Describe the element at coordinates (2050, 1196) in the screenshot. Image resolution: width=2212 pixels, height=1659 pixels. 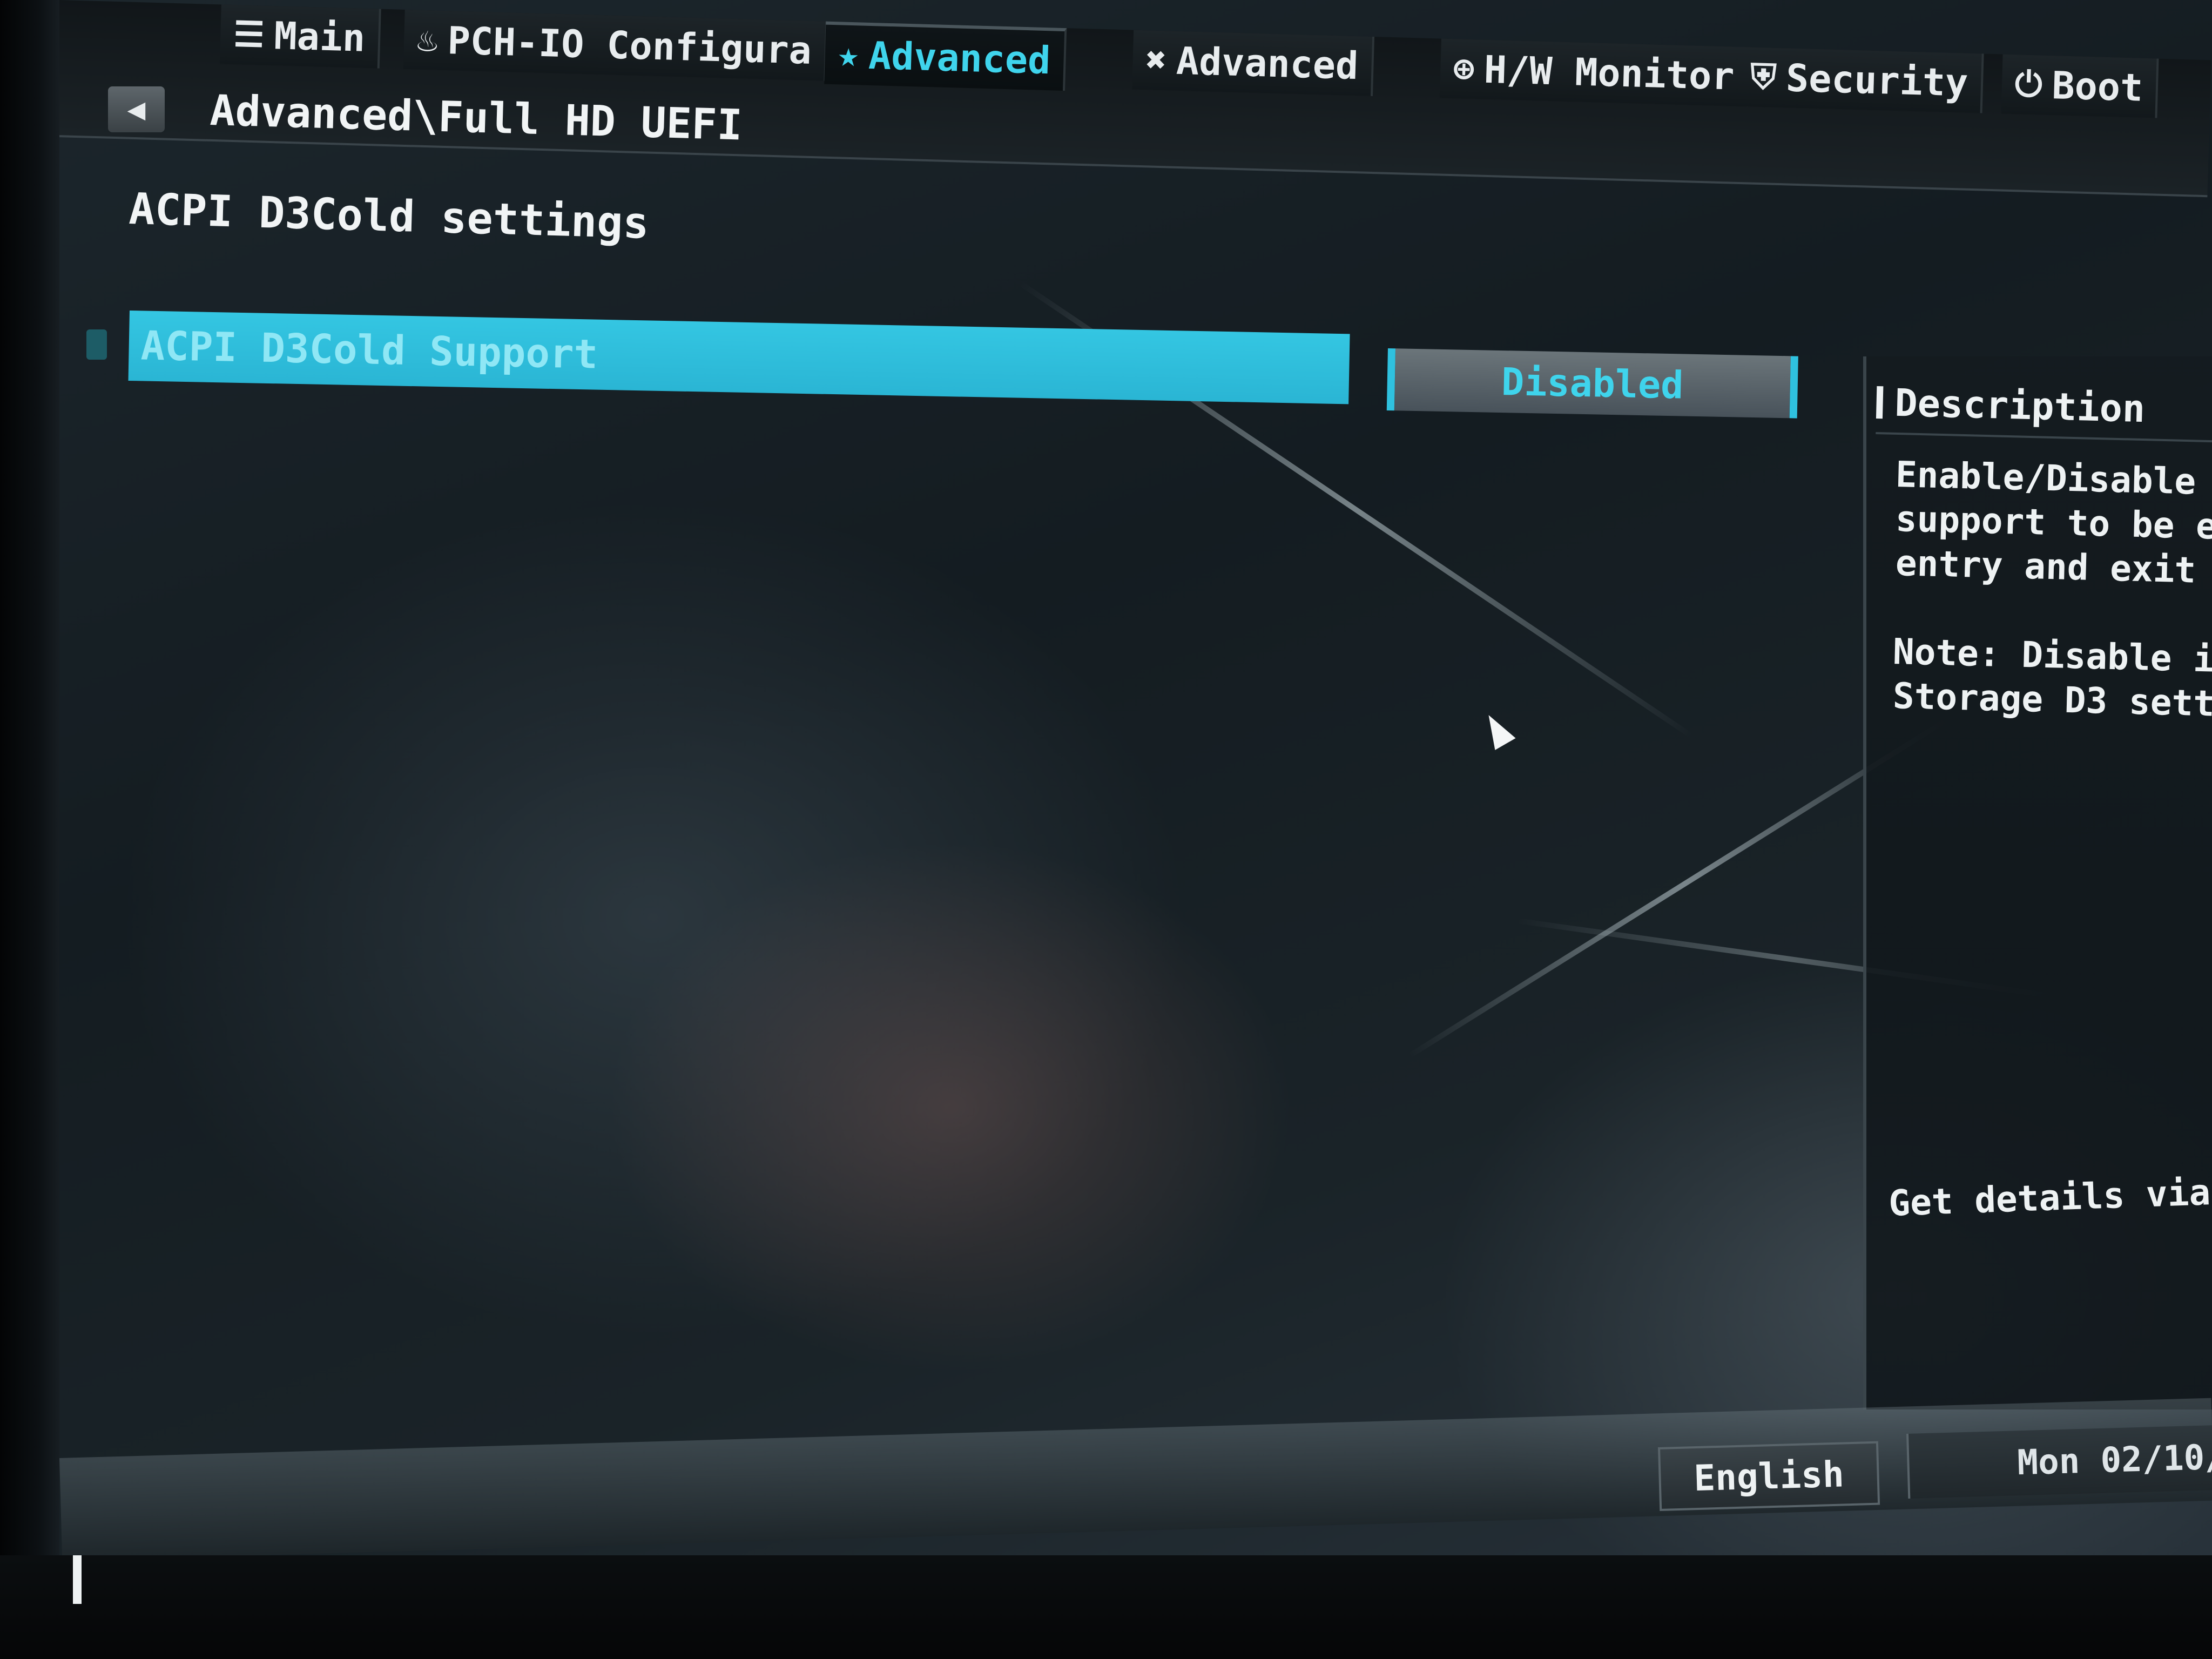
I see `qr-details-text: Get details via QR` at that location.